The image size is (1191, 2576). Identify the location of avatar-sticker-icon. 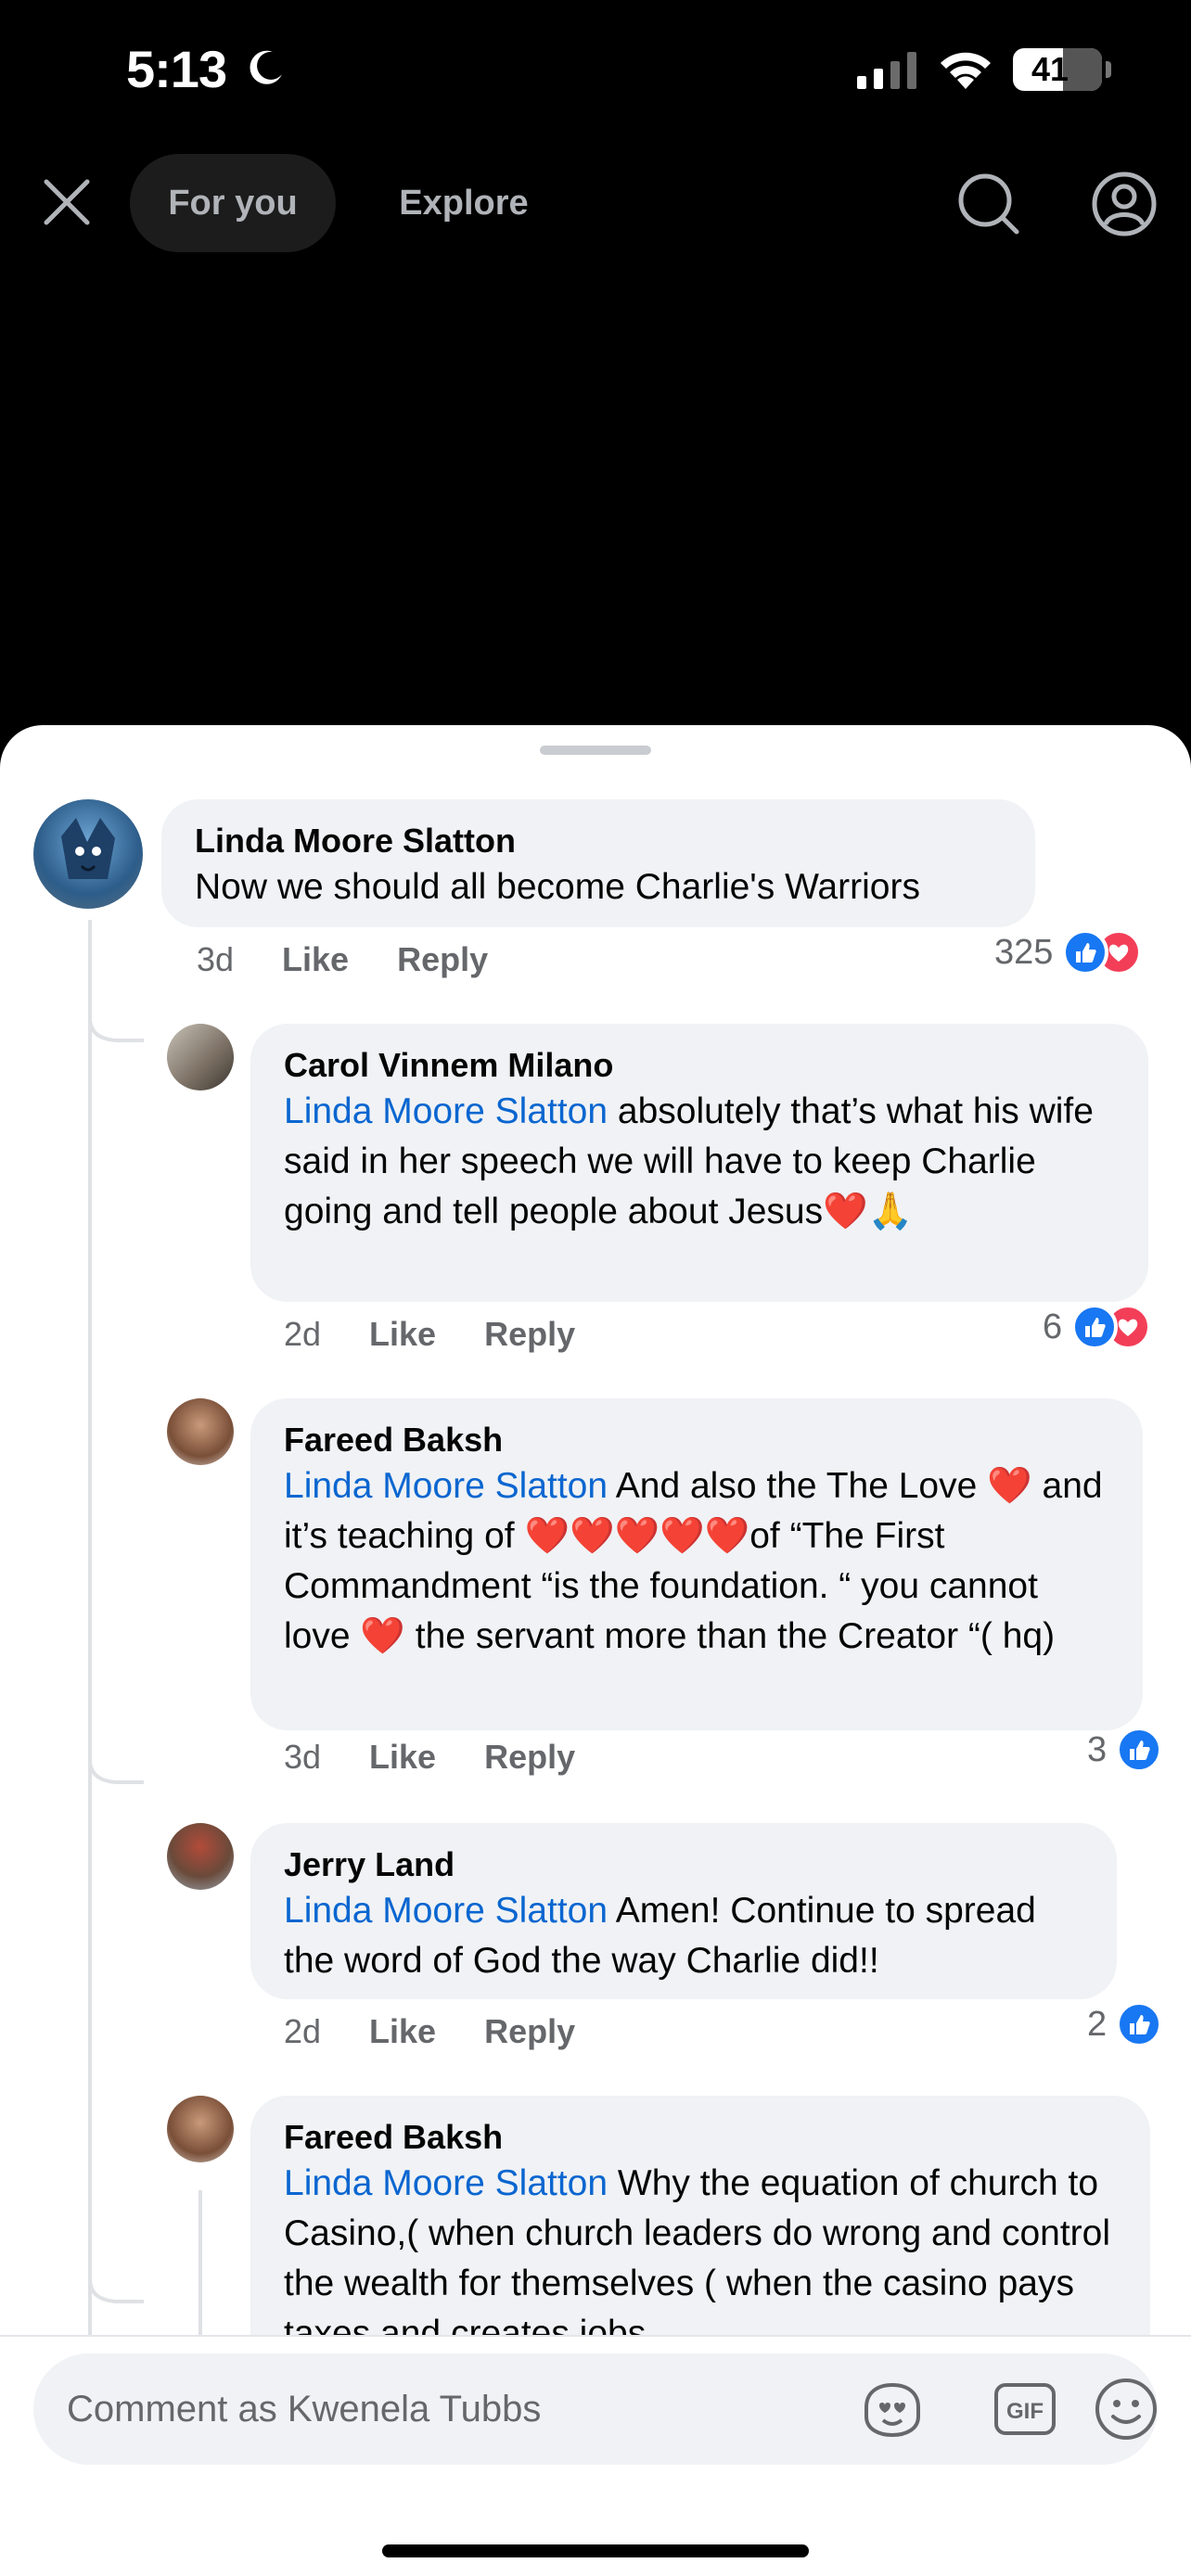
(892, 2409).